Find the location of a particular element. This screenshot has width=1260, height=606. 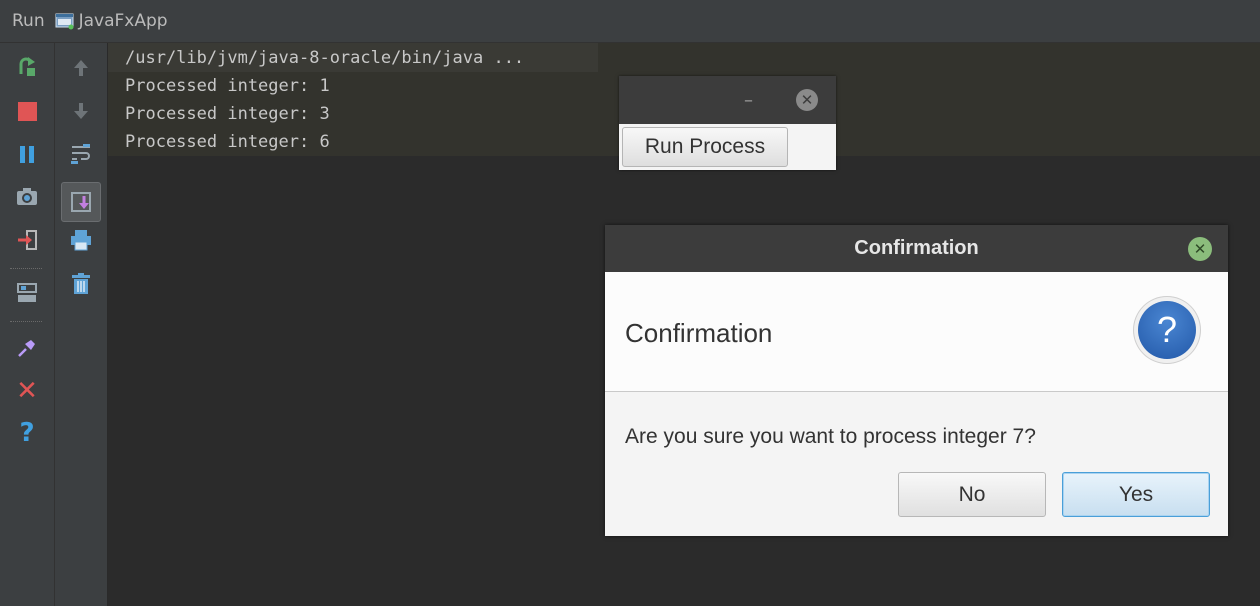

window-content: Run Process is located at coordinates (727, 147).